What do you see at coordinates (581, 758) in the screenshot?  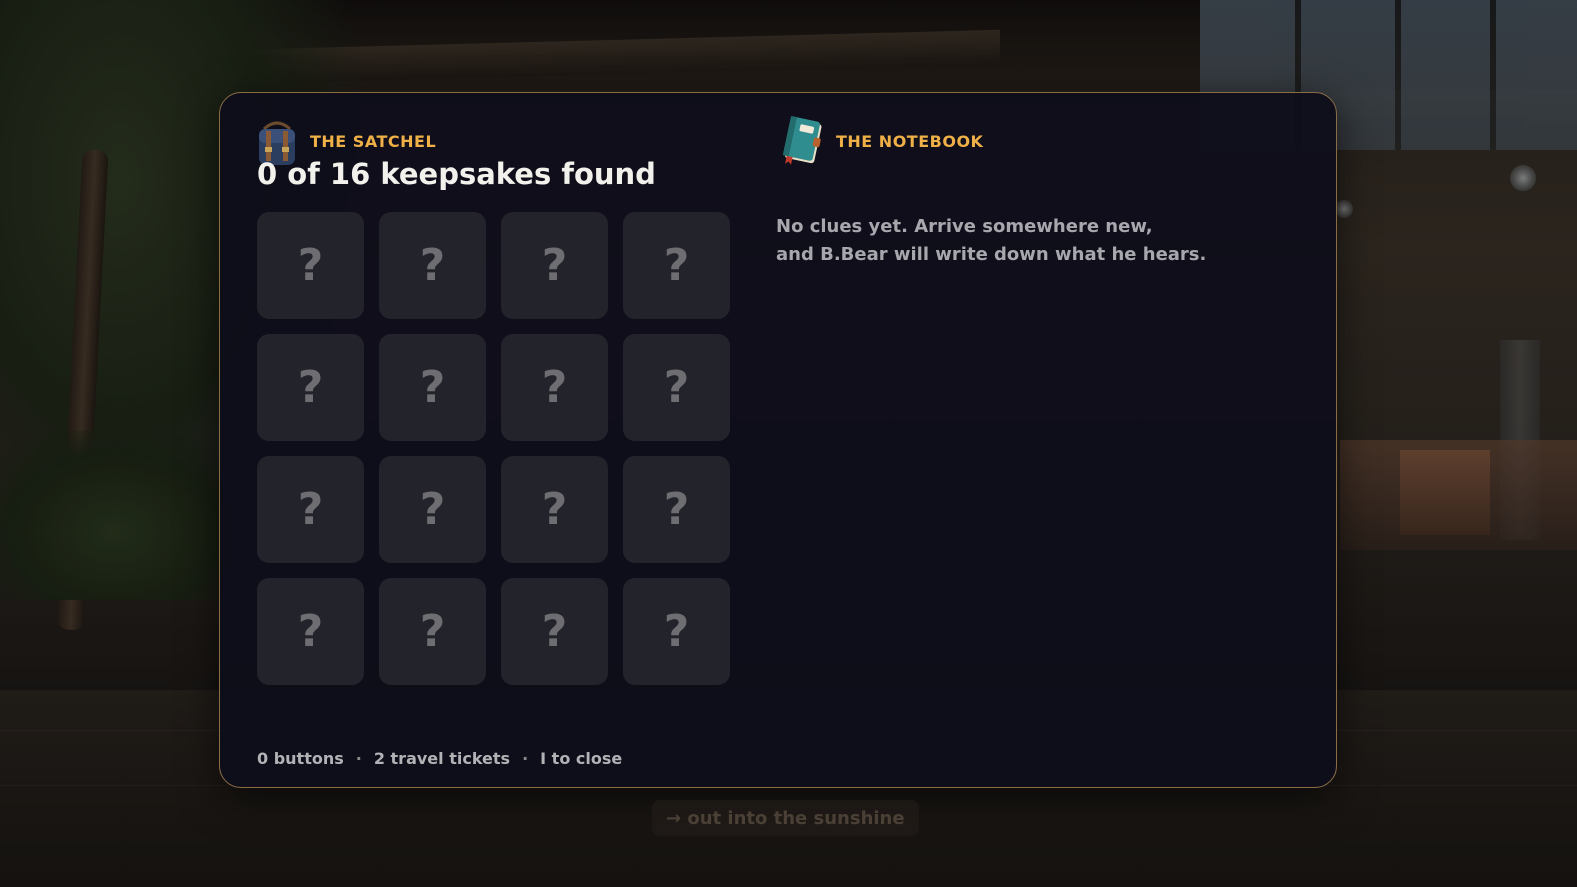 I see `close-hint: I to close` at bounding box center [581, 758].